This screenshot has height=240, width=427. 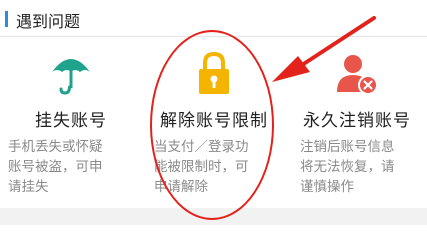 I want to click on unlock-account-description: 当支付／登录功 能被限制时，可 申请解除, so click(x=201, y=167).